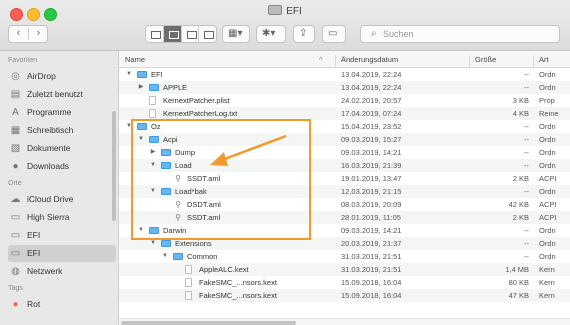 Image resolution: width=570 pixels, height=325 pixels. I want to click on row-date: 09.03.2019, 15:27, so click(371, 139).